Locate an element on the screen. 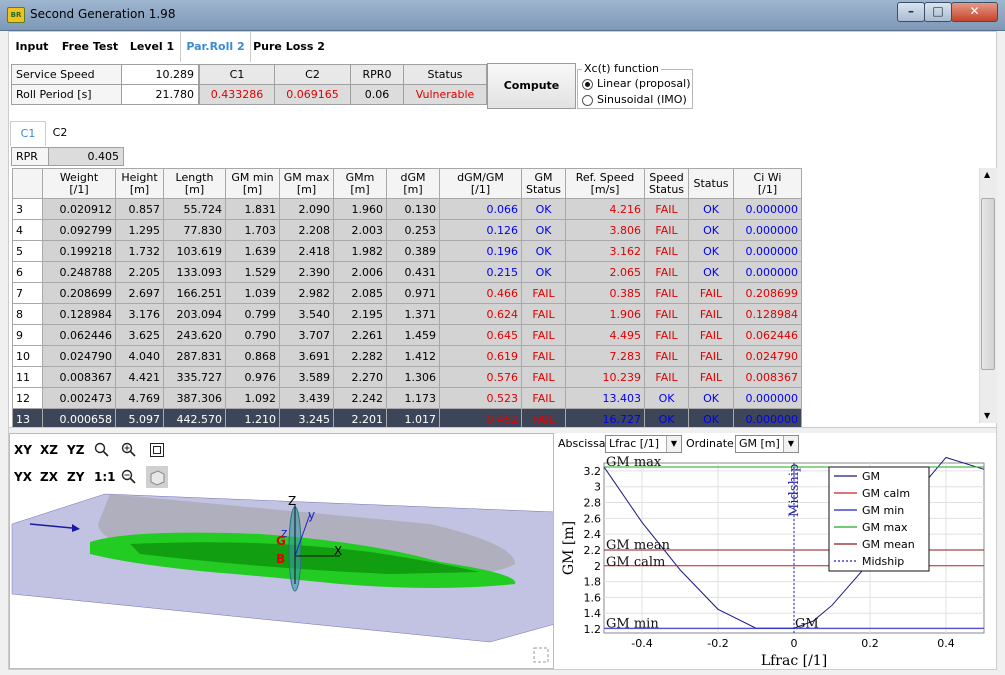  radio-sinusoidal-label: Sinusoidal (IMO) is located at coordinates (642, 99).